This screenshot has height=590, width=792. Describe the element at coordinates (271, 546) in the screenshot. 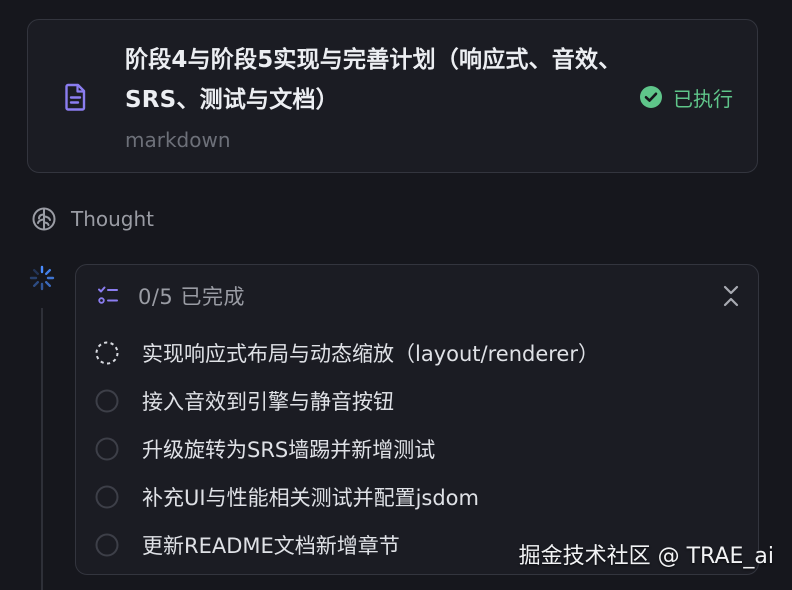

I see `todo-item-text: 更新README文档新增章节` at that location.